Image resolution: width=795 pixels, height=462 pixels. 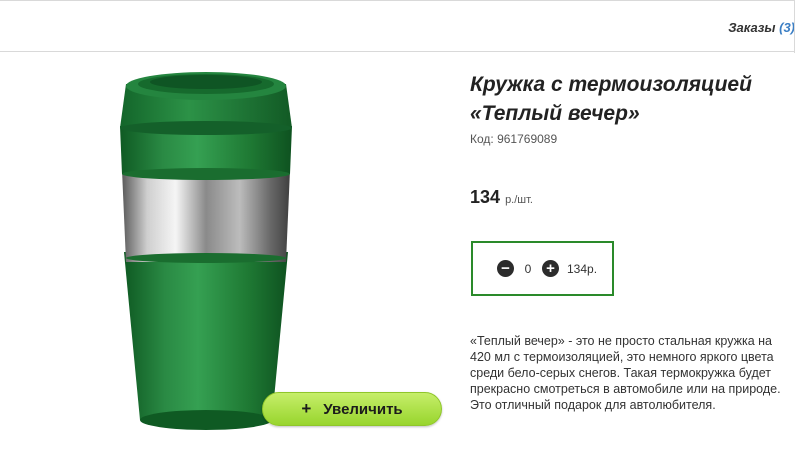 I want to click on top-bar: Заказы (3), so click(x=397, y=26).